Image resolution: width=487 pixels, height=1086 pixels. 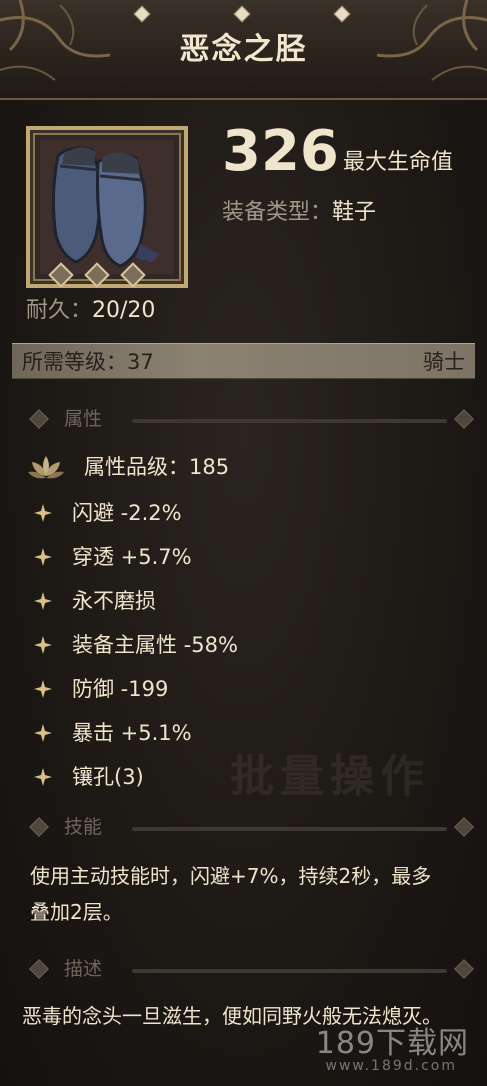 What do you see at coordinates (280, 151) in the screenshot?
I see `main-stat-value: 326` at bounding box center [280, 151].